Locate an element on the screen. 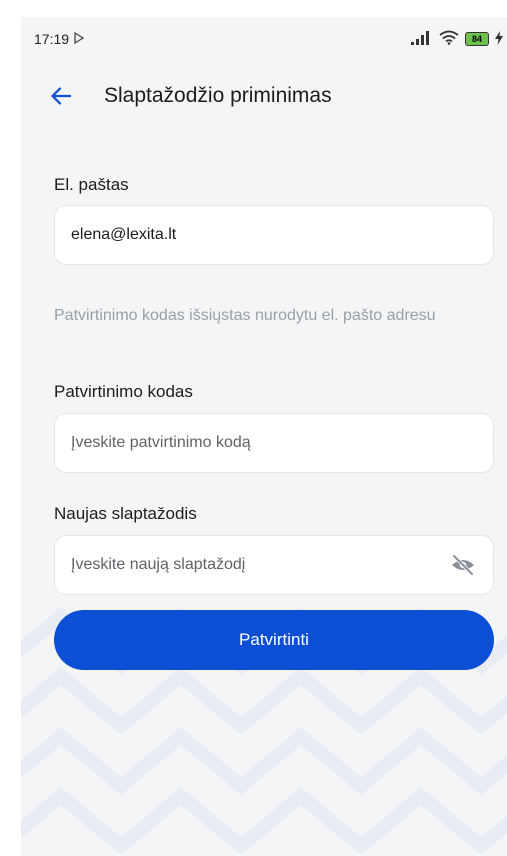  password-label: Naujas slaptažodis is located at coordinates (125, 513).